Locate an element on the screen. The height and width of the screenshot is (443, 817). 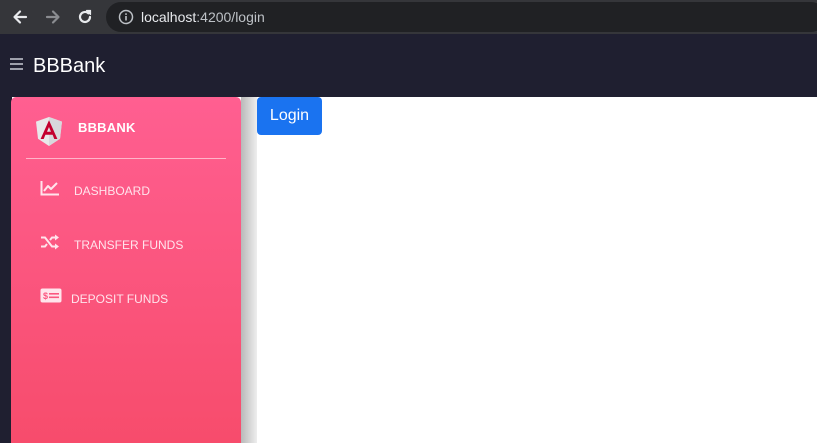
browser-toolbar: localhost:4200/login is located at coordinates (408, 17).